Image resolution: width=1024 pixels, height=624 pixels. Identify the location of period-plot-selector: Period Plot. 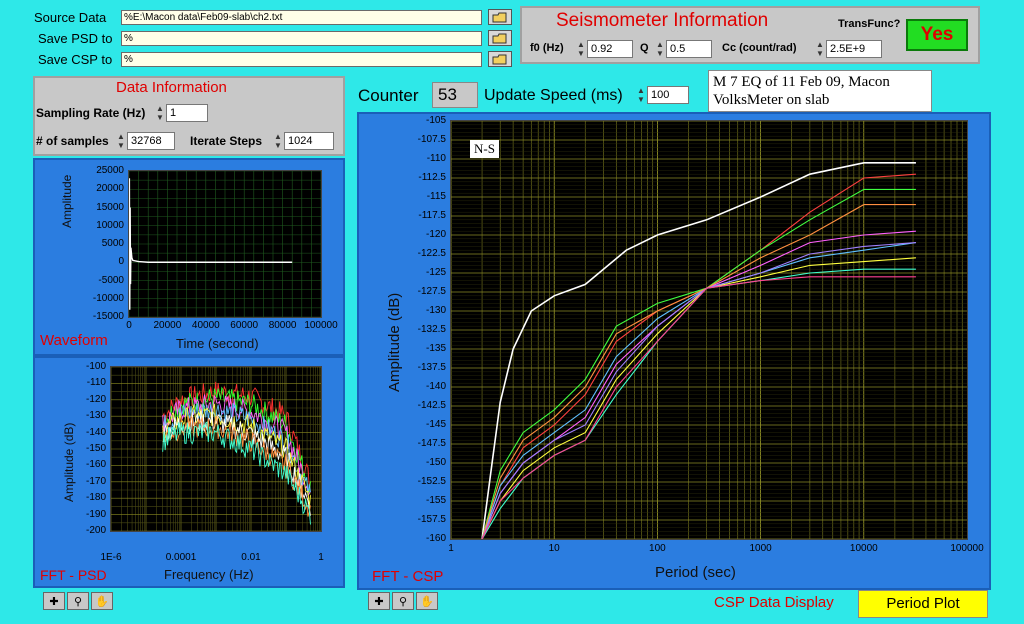
(923, 604).